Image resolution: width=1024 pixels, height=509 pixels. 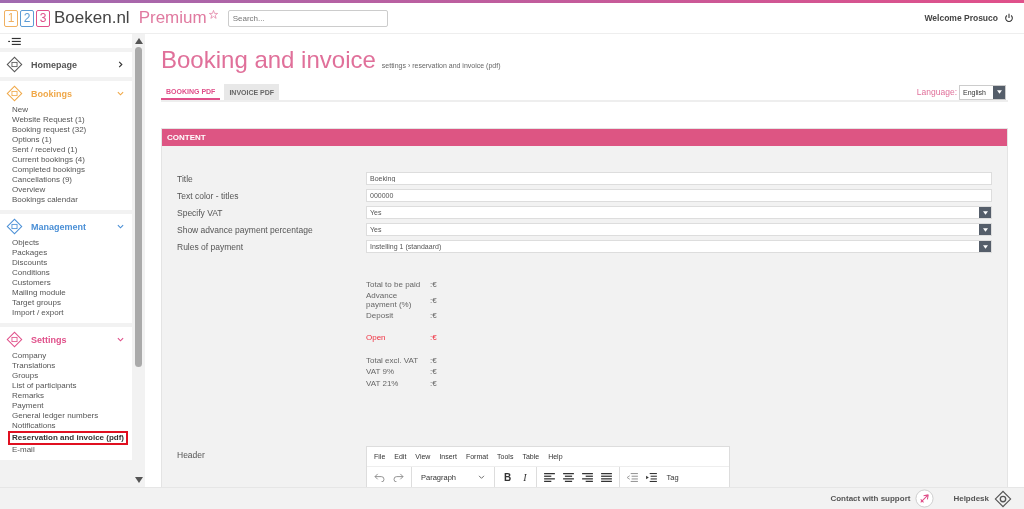 What do you see at coordinates (30, 253) in the screenshot?
I see `menu-item: Packages` at bounding box center [30, 253].